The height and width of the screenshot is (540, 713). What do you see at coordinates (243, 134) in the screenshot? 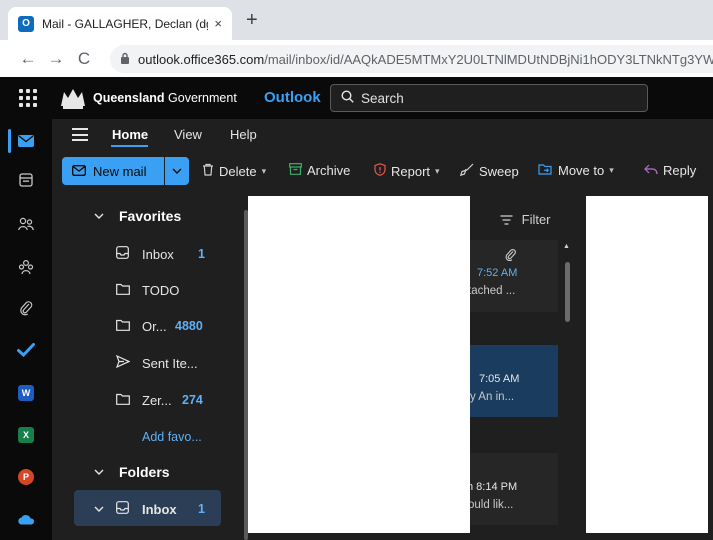
I see `tab-help: Help` at bounding box center [243, 134].